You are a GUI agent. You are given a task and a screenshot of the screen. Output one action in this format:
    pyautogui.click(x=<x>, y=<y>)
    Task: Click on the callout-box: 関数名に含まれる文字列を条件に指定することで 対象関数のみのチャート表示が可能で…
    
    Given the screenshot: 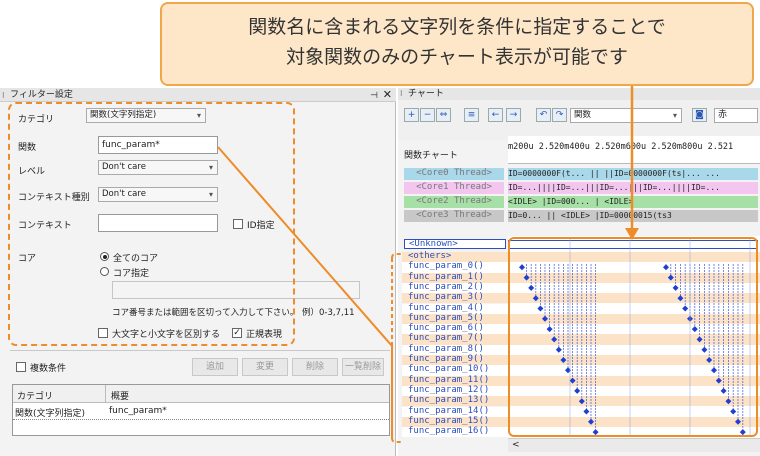 What is the action you would take?
    pyautogui.click(x=457, y=44)
    